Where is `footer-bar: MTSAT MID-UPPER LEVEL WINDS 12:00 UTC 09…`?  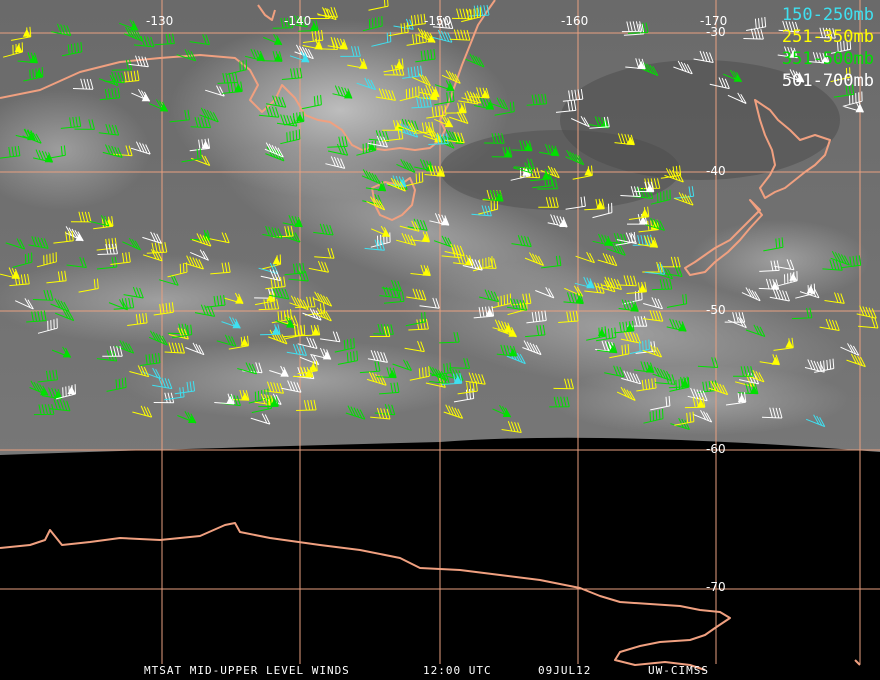
footer-bar: MTSAT MID-UPPER LEVEL WINDS 12:00 UTC 09… is located at coordinates (440, 672).